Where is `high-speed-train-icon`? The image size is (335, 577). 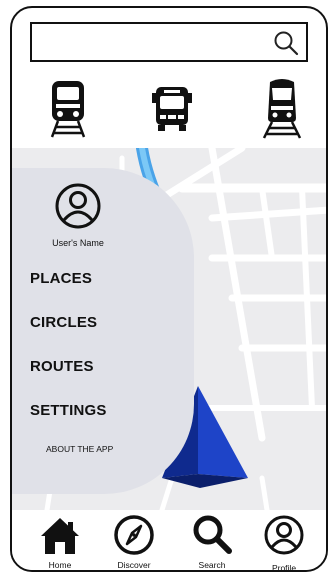 high-speed-train-icon is located at coordinates (282, 109).